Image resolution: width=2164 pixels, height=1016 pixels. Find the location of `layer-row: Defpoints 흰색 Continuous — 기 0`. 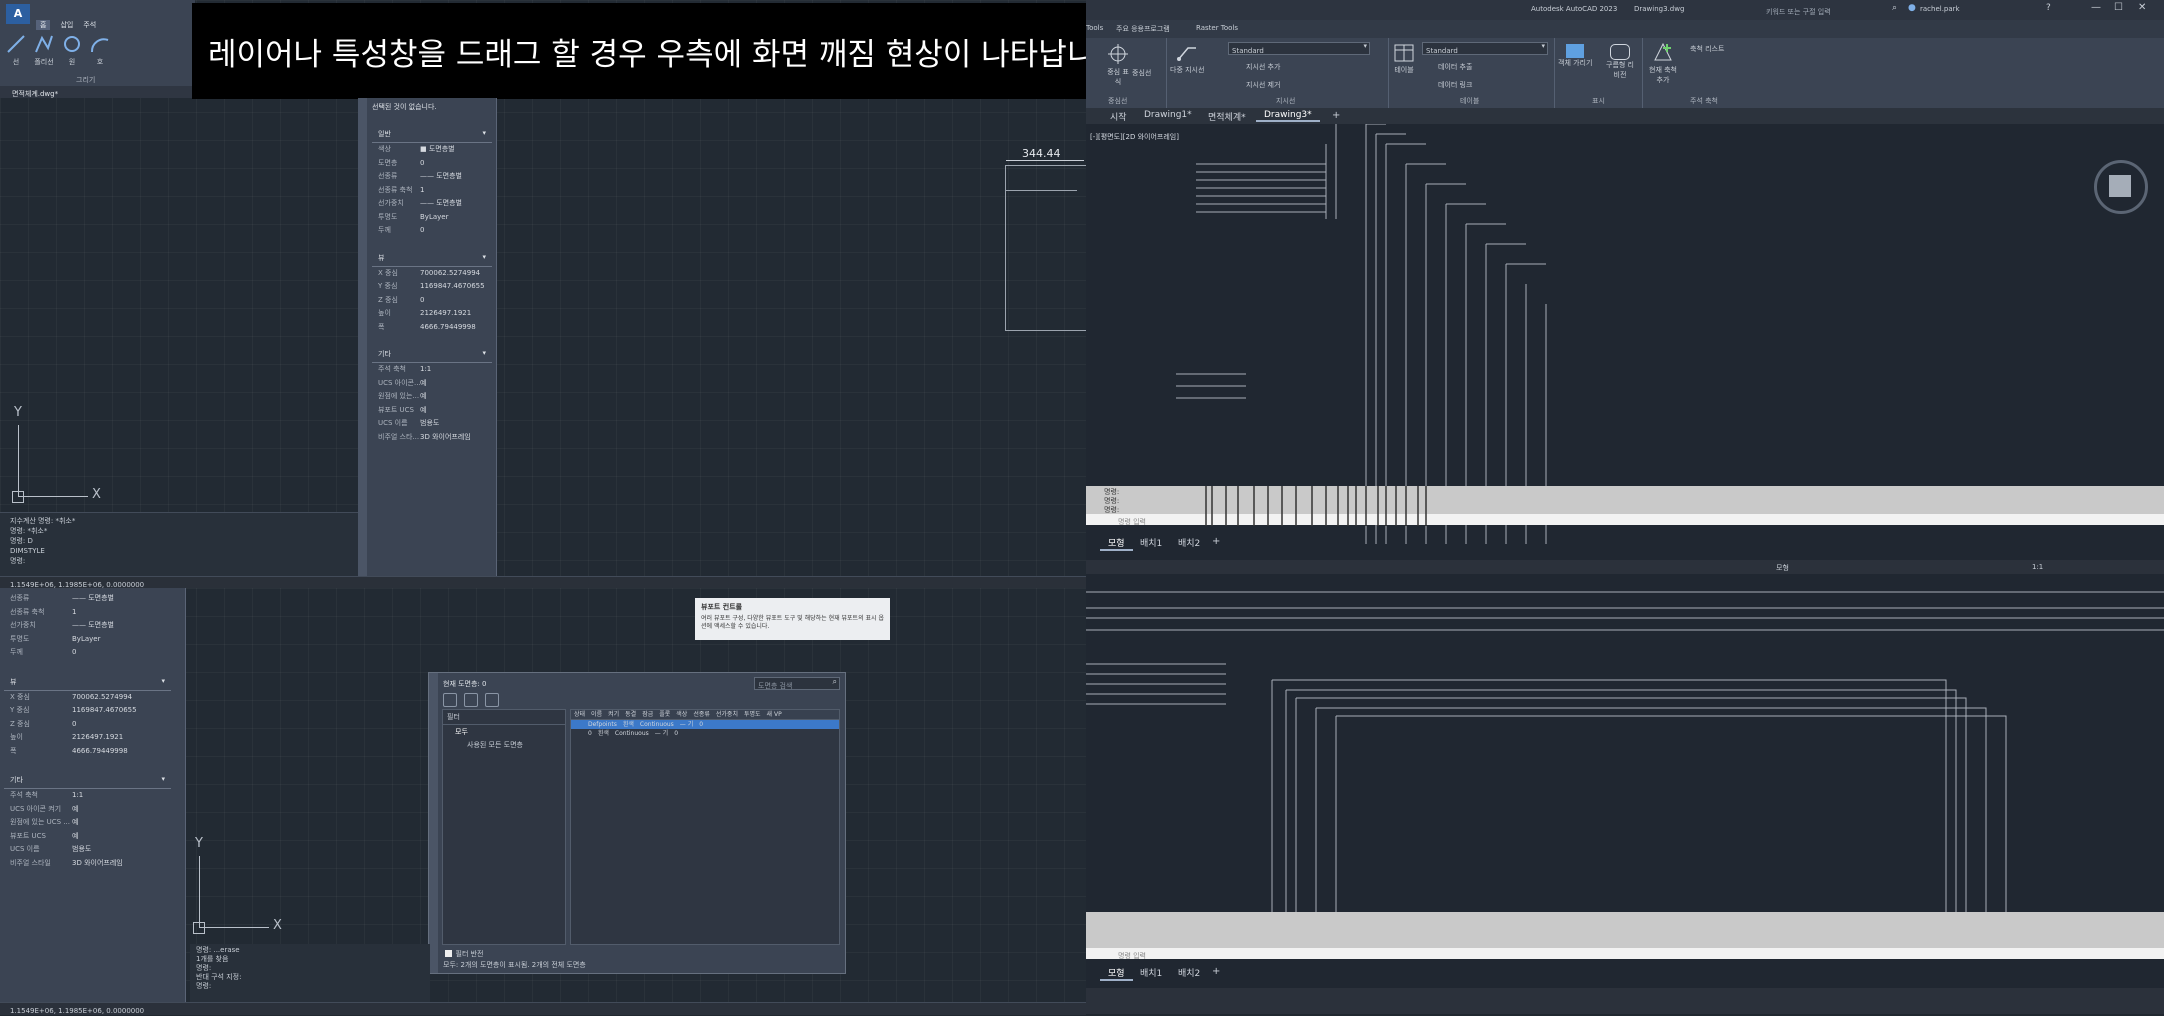

layer-row: Defpoints 흰색 Continuous — 기 0 is located at coordinates (705, 724).